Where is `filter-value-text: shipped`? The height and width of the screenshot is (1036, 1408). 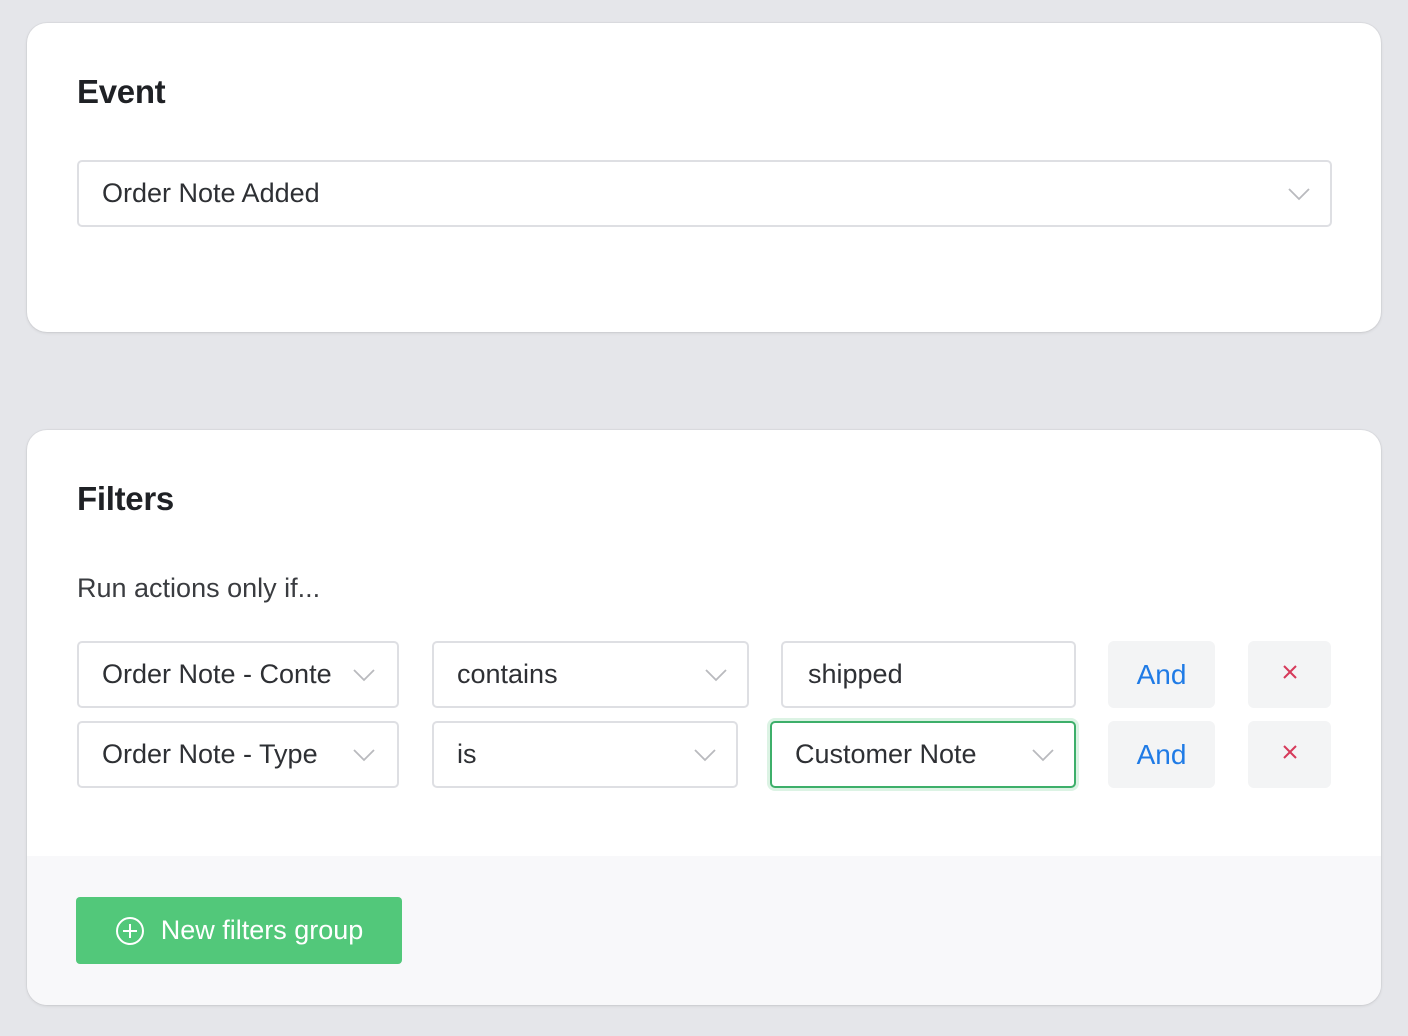 filter-value-text: shipped is located at coordinates (855, 674).